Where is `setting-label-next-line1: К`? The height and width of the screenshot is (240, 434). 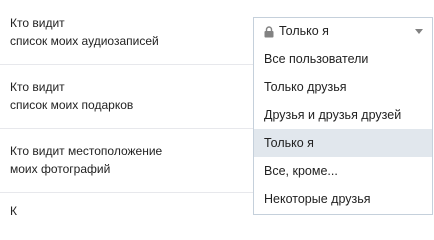 setting-label-next-line1: К is located at coordinates (13, 211).